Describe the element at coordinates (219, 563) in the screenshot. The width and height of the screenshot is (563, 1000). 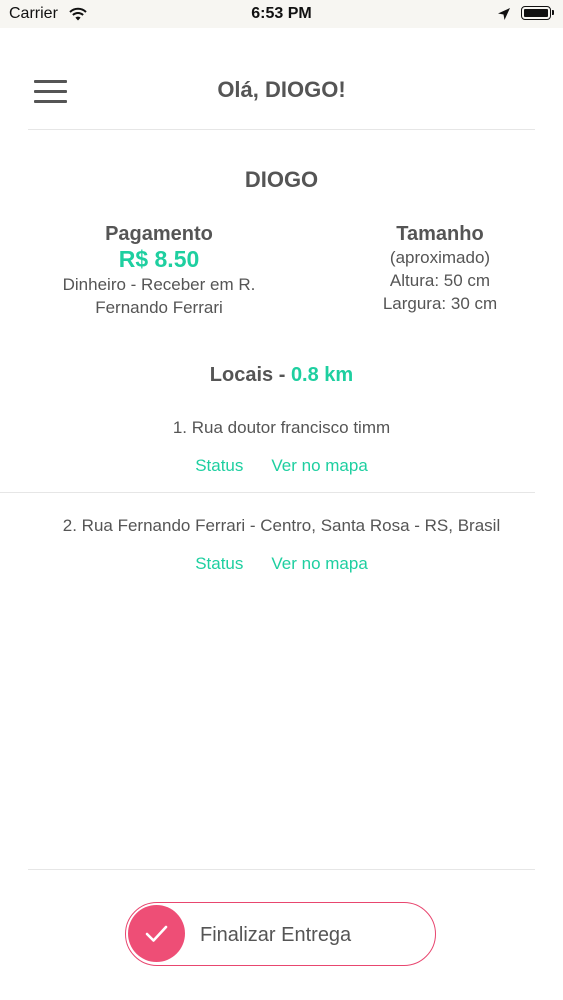
I see `status-link-2: Status` at that location.